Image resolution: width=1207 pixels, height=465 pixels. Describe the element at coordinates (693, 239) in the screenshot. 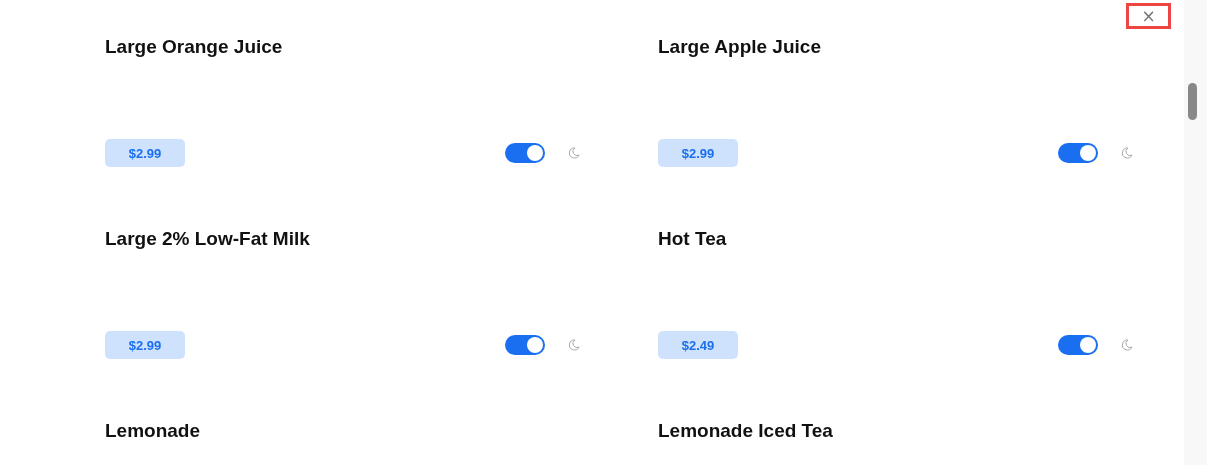

I see `product-name: Hot Tea` at that location.